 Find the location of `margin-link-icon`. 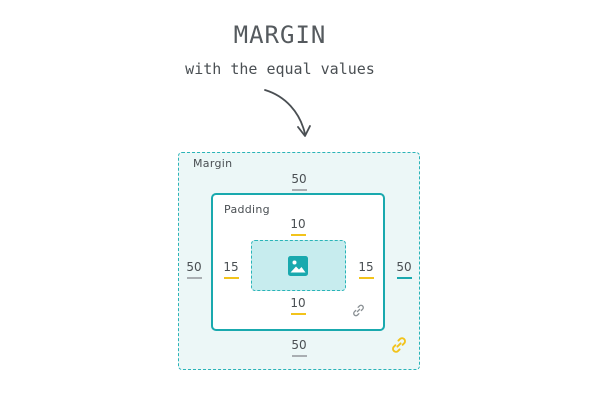

margin-link-icon is located at coordinates (399, 345).